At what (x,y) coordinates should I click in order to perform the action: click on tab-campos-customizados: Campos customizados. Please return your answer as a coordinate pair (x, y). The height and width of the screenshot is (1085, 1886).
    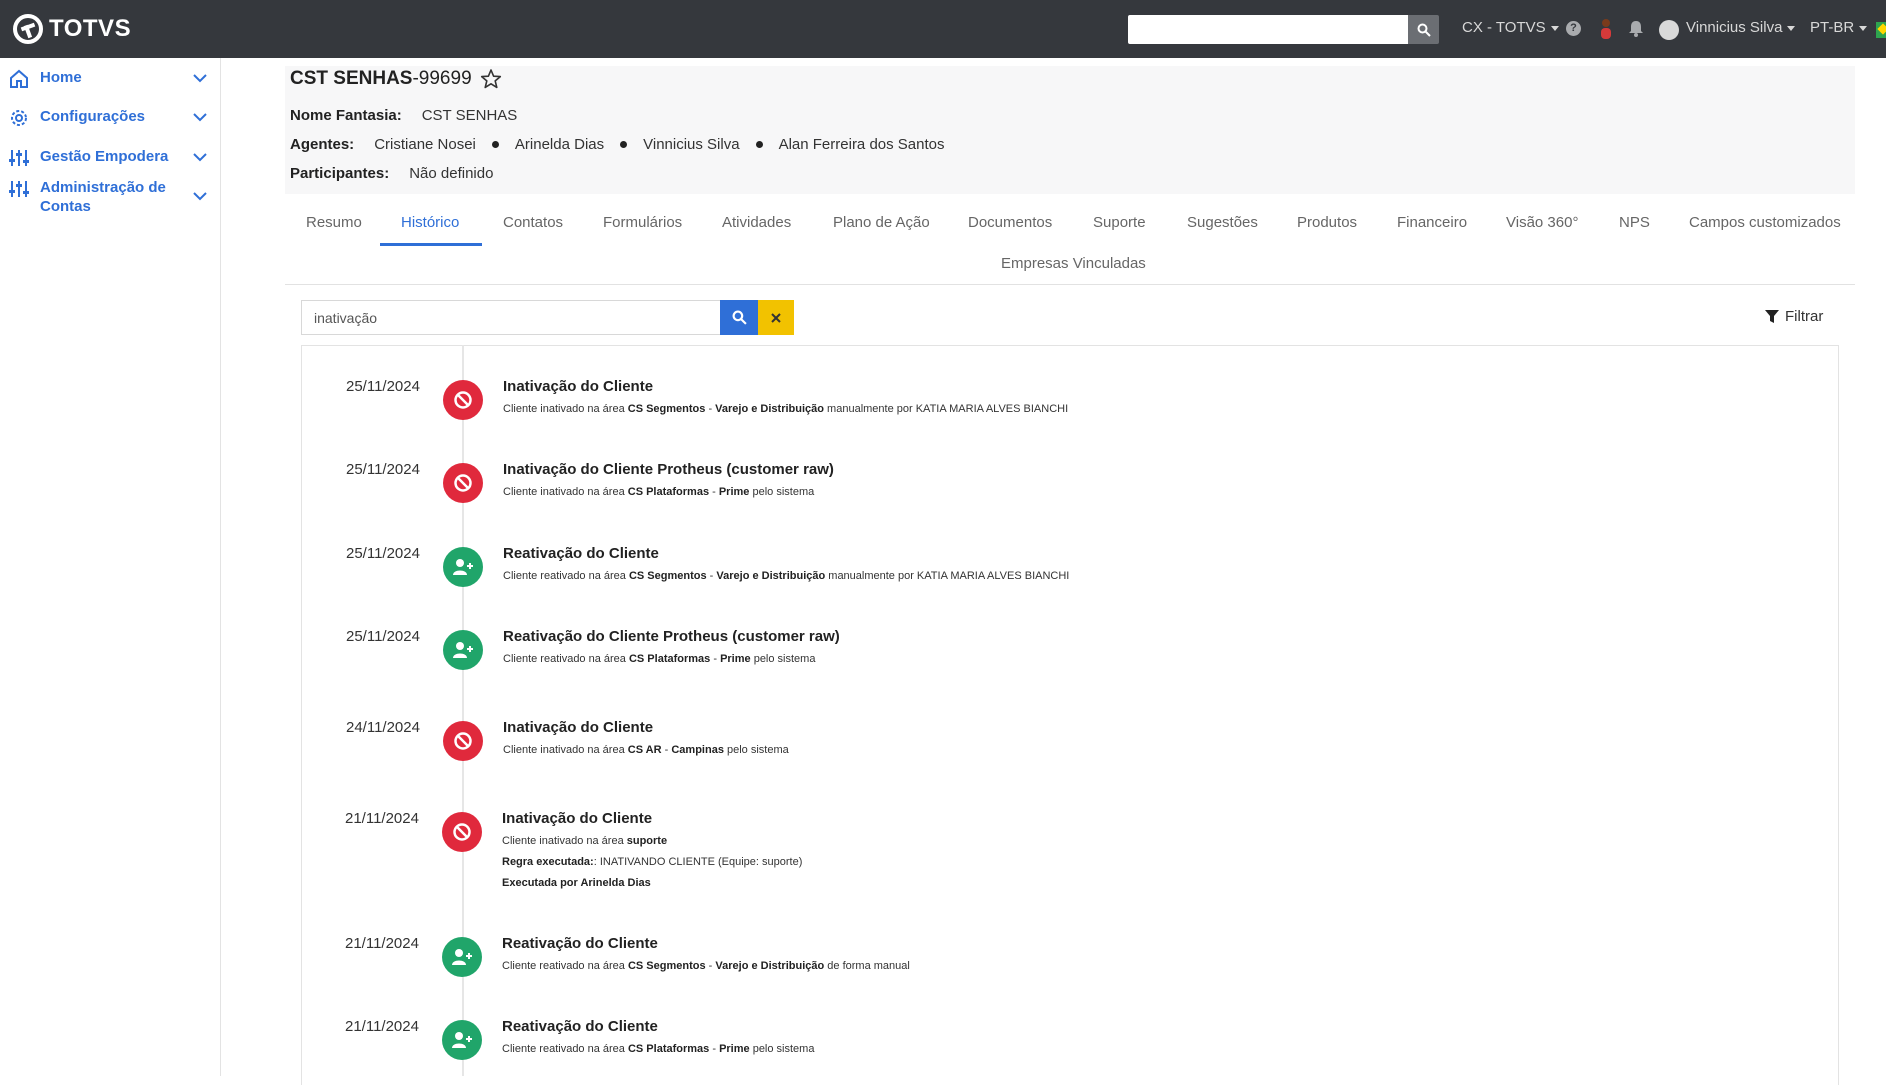
    Looking at the image, I should click on (1765, 222).